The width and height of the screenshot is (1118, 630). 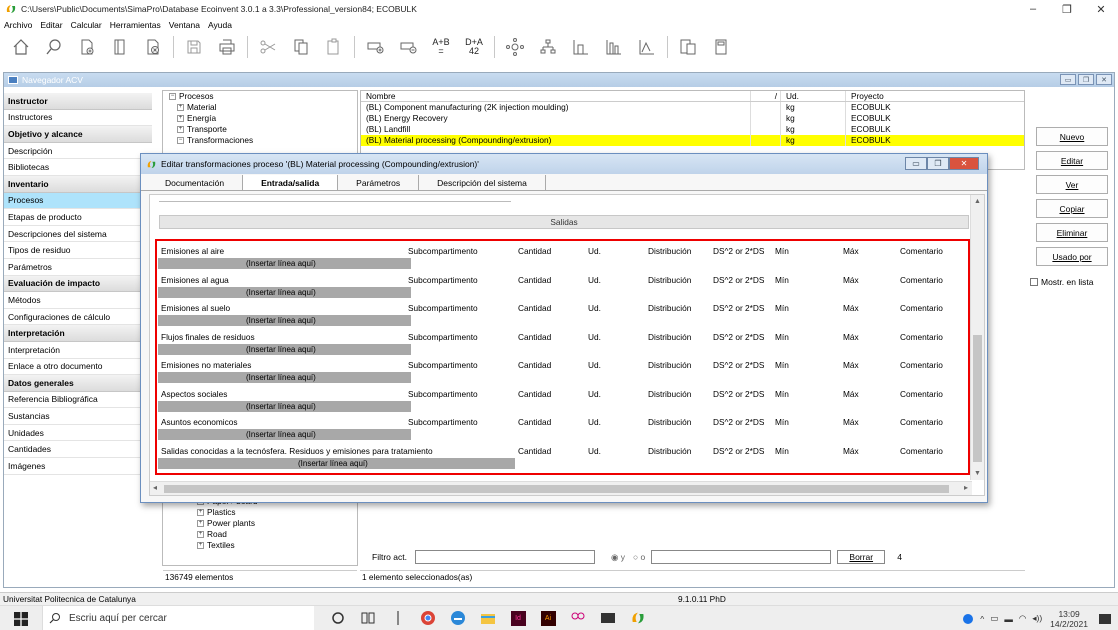 I want to click on volume-icon: ◂)), so click(x=1037, y=618).